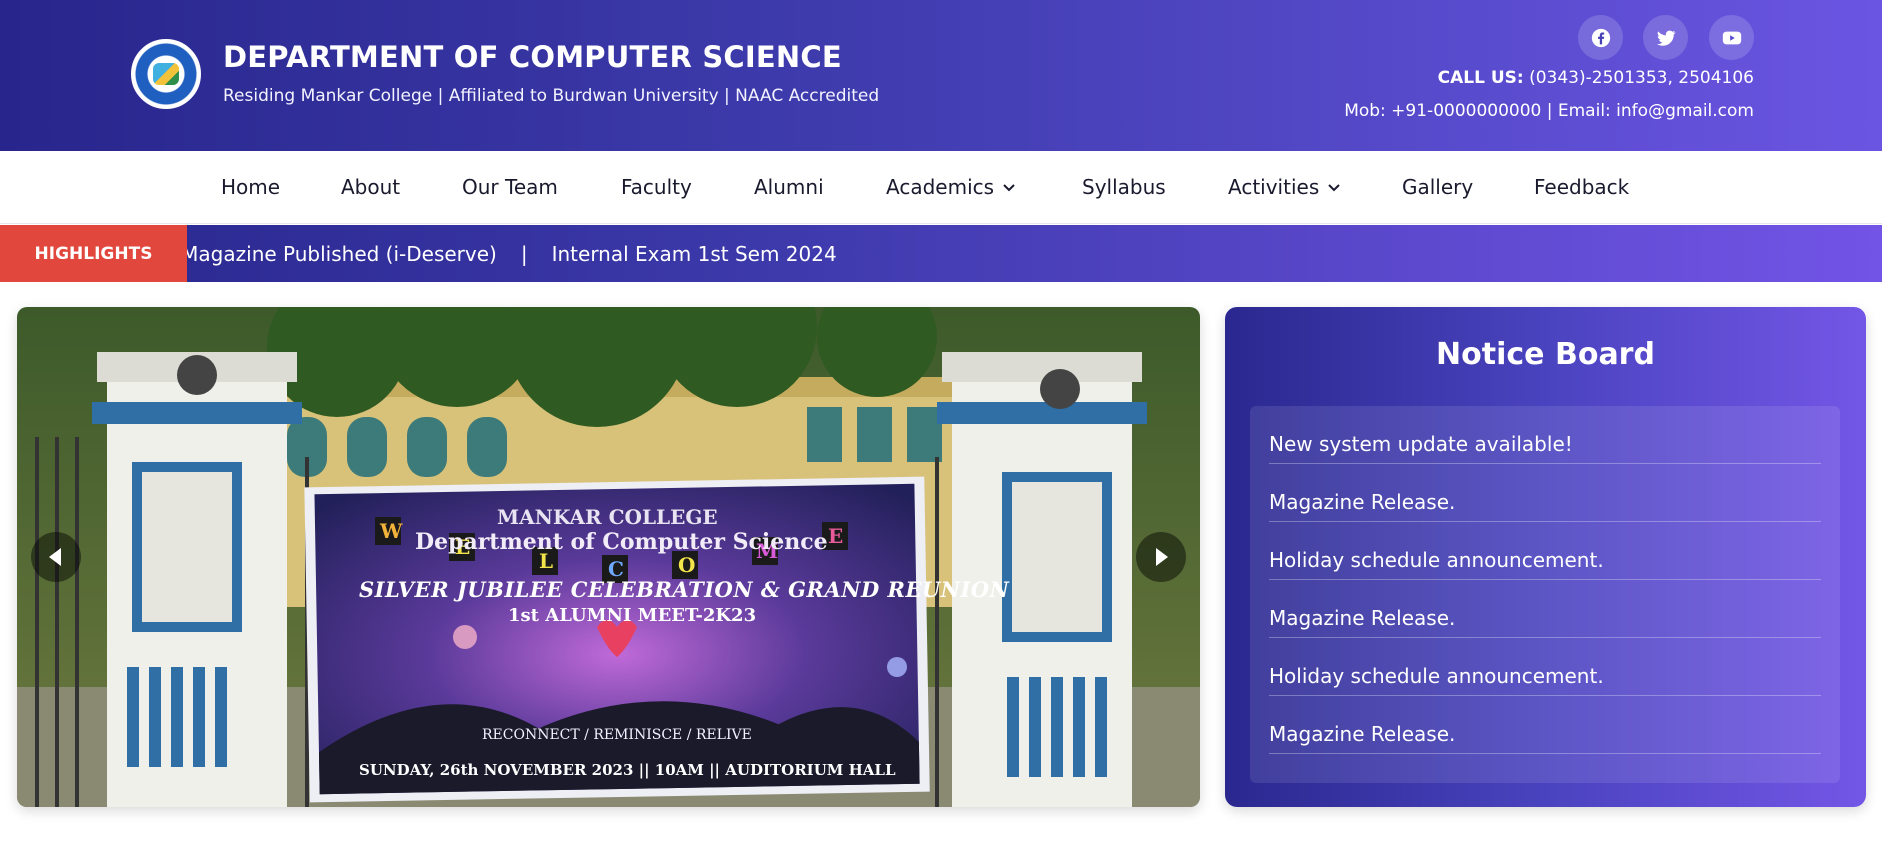 The image size is (1882, 846). I want to click on nav-activities: Activities, so click(1284, 187).